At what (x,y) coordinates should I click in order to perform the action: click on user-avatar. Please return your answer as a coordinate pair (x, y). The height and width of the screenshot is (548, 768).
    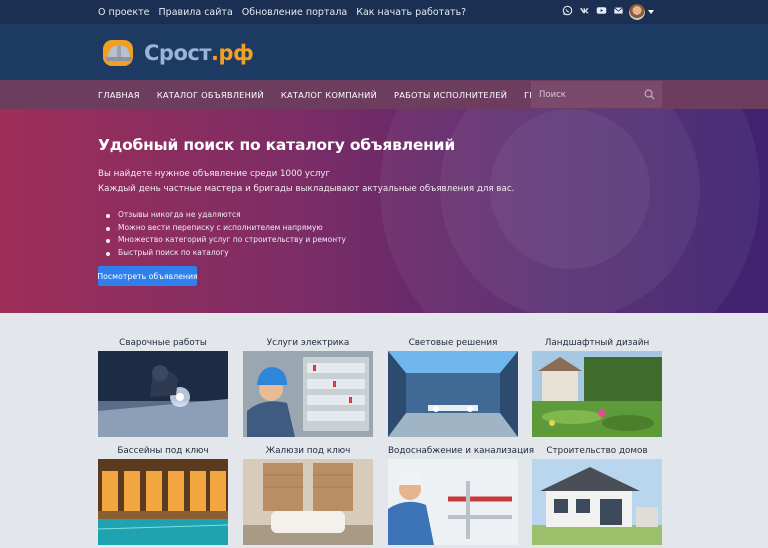
    Looking at the image, I should click on (637, 12).